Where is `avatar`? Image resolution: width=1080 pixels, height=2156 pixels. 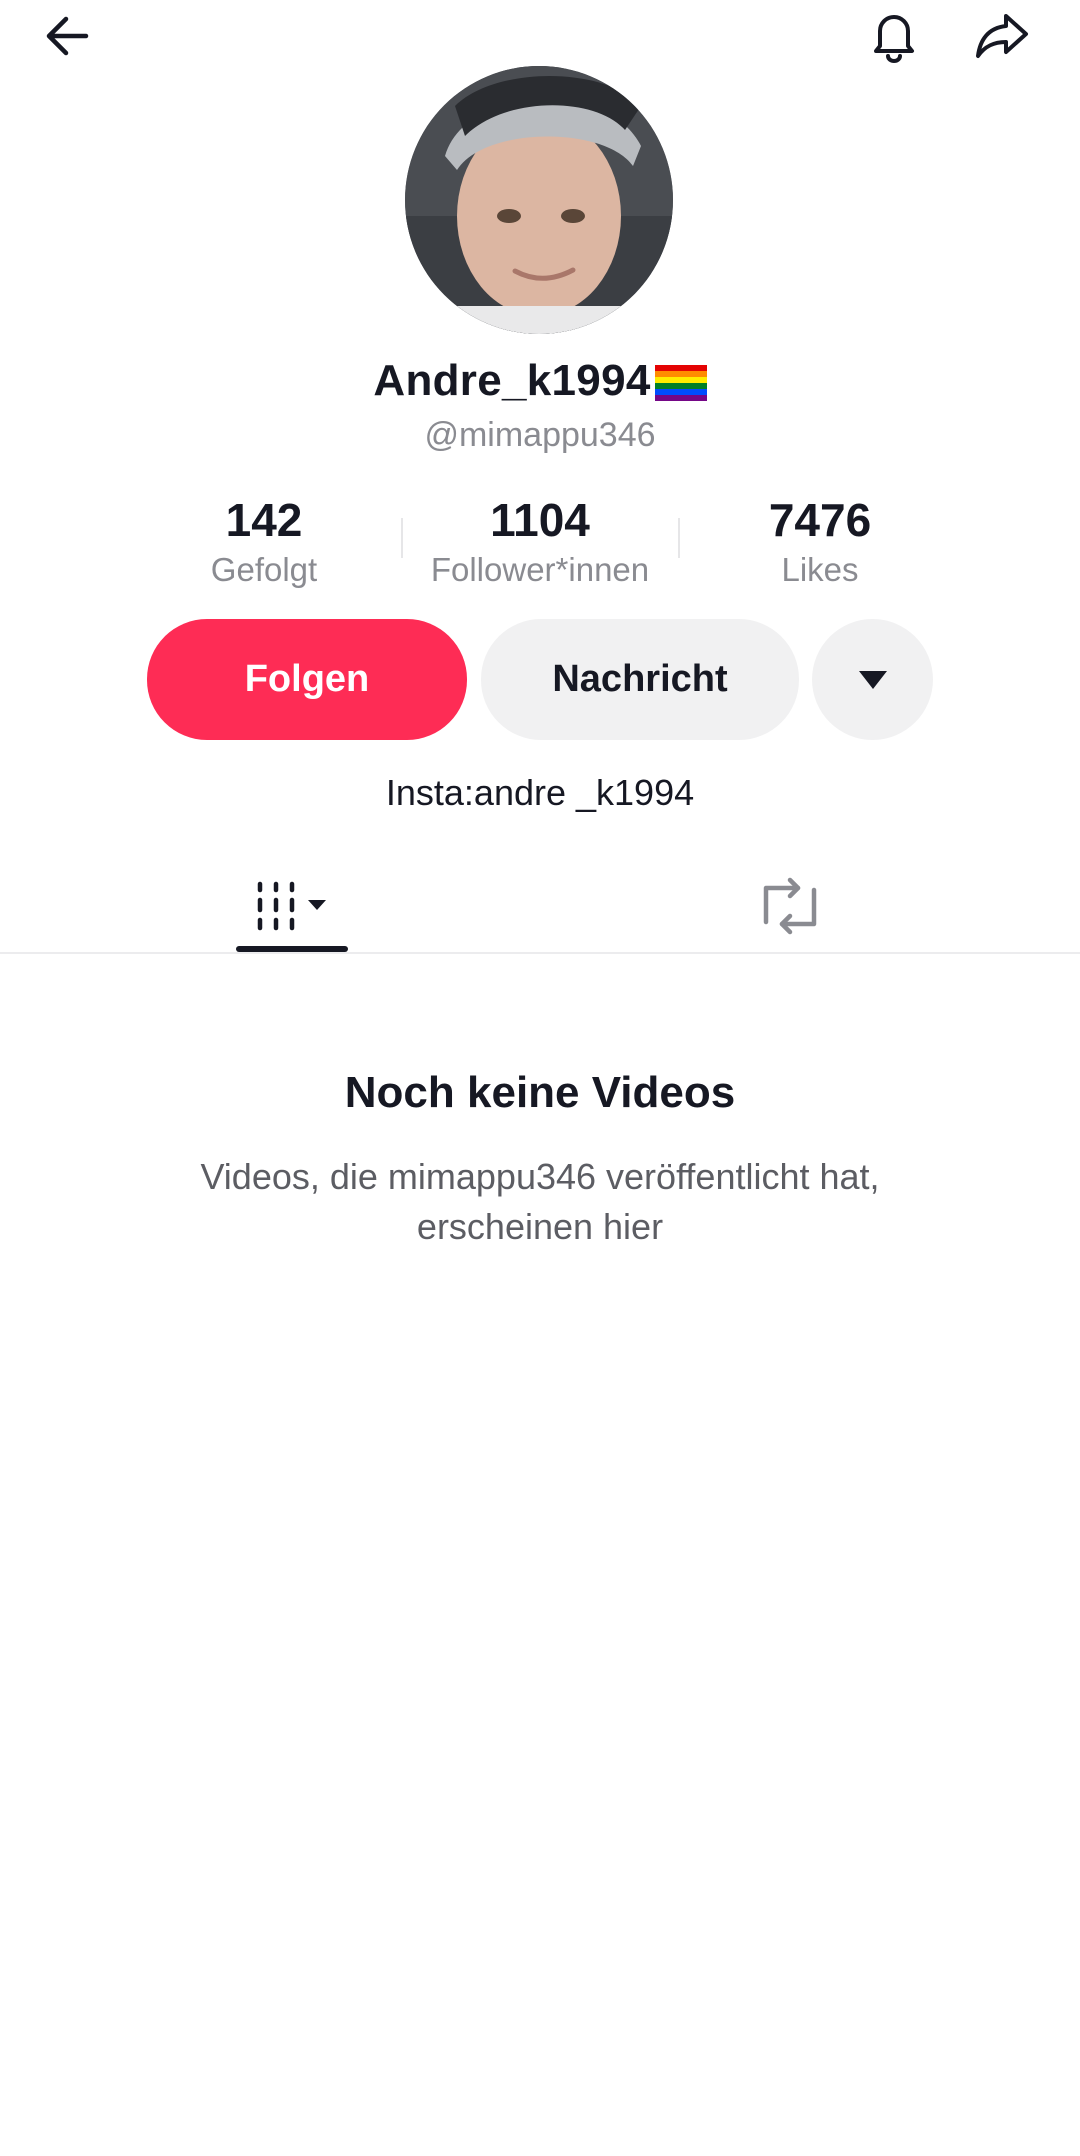
avatar is located at coordinates (539, 200).